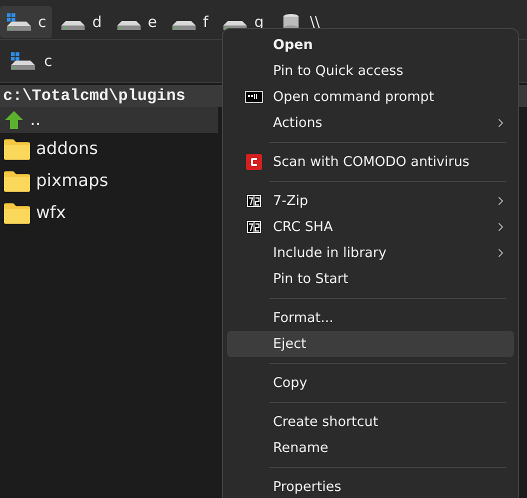 This screenshot has width=527, height=498. I want to click on file-name: pixmaps, so click(72, 181).